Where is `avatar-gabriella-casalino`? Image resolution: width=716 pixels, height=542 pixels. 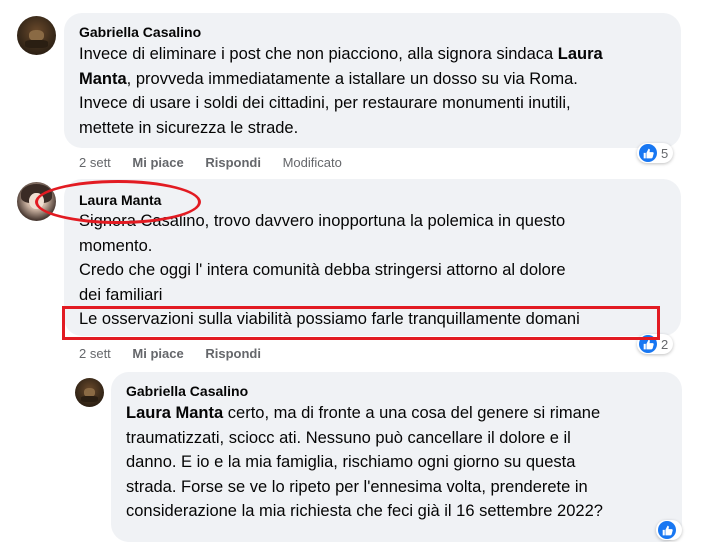 avatar-gabriella-casalino is located at coordinates (36, 35).